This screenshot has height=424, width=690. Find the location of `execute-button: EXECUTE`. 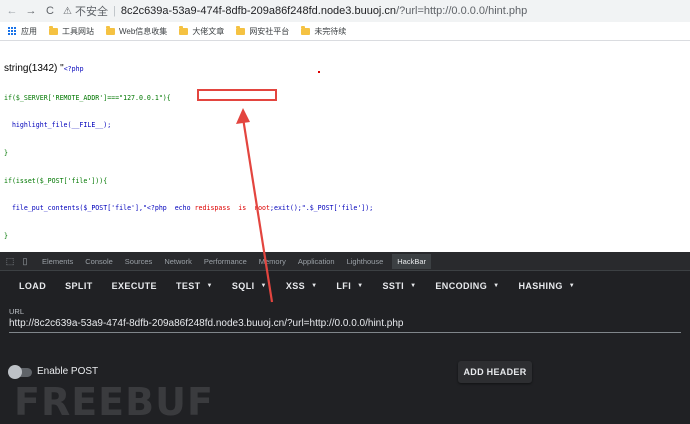

execute-button: EXECUTE is located at coordinates (134, 286).